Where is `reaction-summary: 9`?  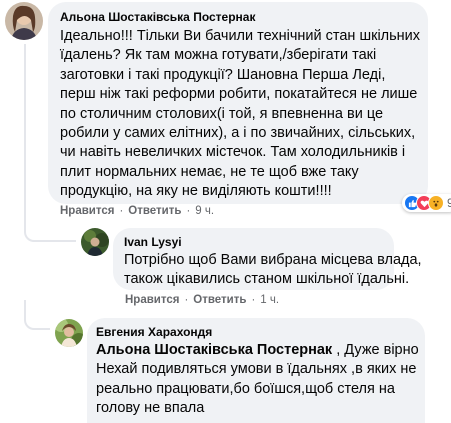 reaction-summary: 9 is located at coordinates (426, 203).